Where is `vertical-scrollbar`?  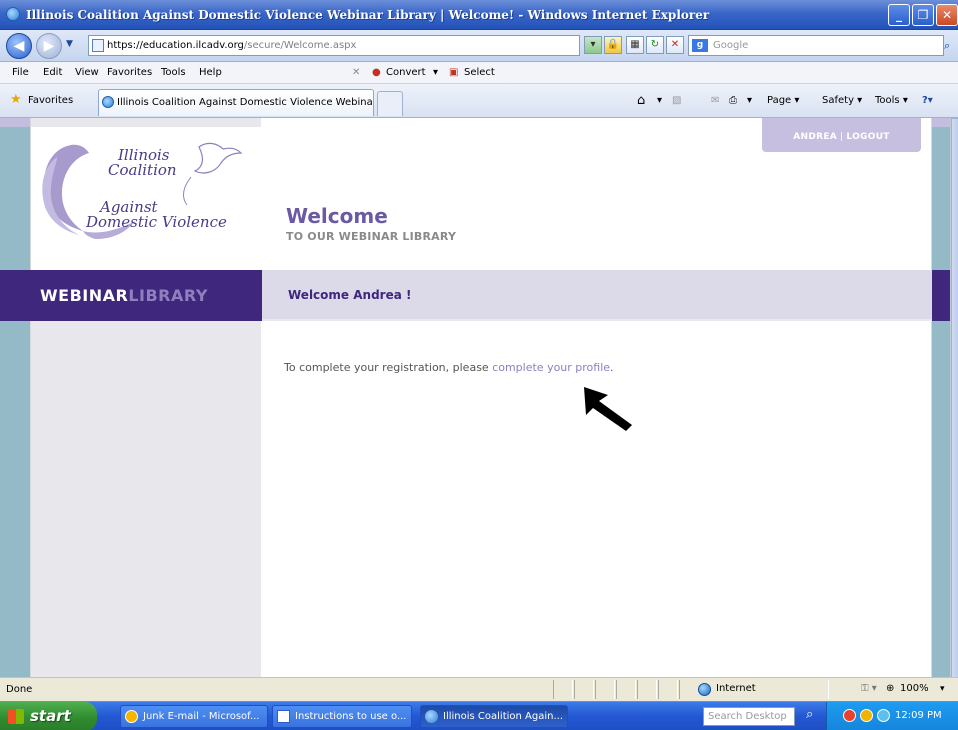 vertical-scrollbar is located at coordinates (954, 398).